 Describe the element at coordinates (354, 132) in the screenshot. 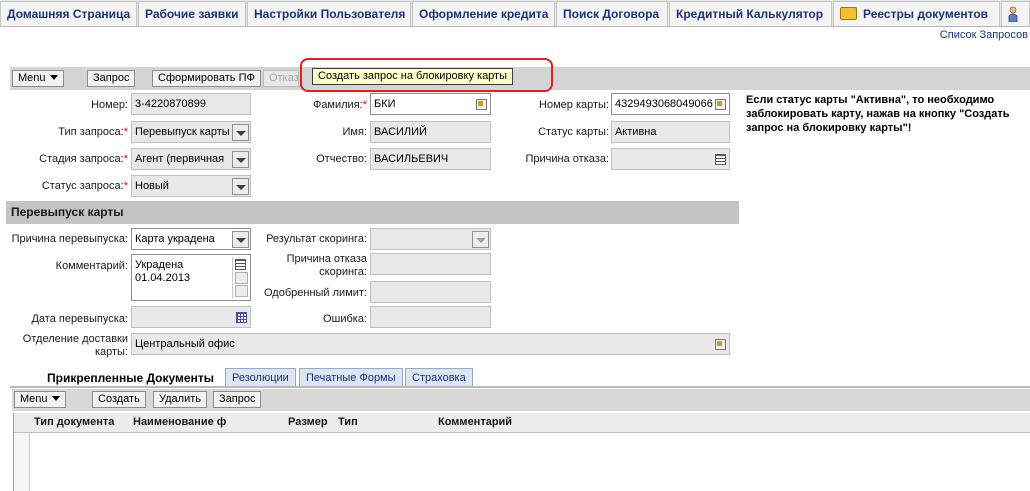

I see `firstname-label: Имя:` at that location.